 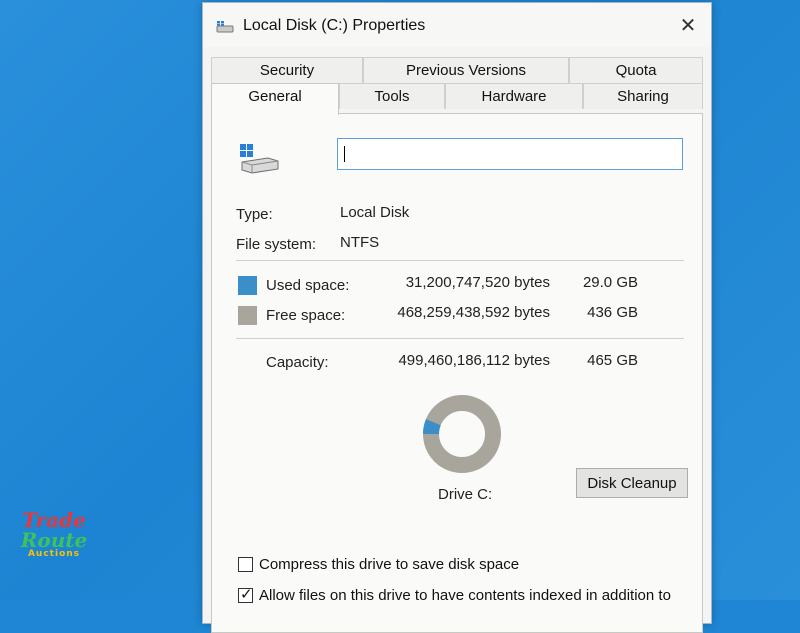 What do you see at coordinates (54, 520) in the screenshot?
I see `watermark-line-1: Trade` at bounding box center [54, 520].